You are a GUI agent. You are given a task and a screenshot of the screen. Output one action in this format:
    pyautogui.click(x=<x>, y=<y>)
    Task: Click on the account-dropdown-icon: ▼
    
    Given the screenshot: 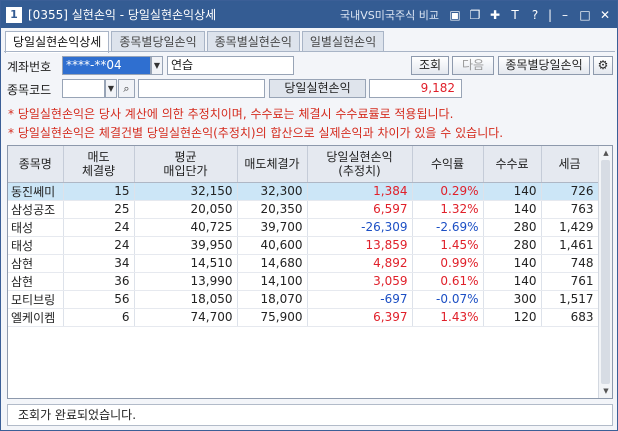 What is the action you would take?
    pyautogui.click(x=157, y=65)
    